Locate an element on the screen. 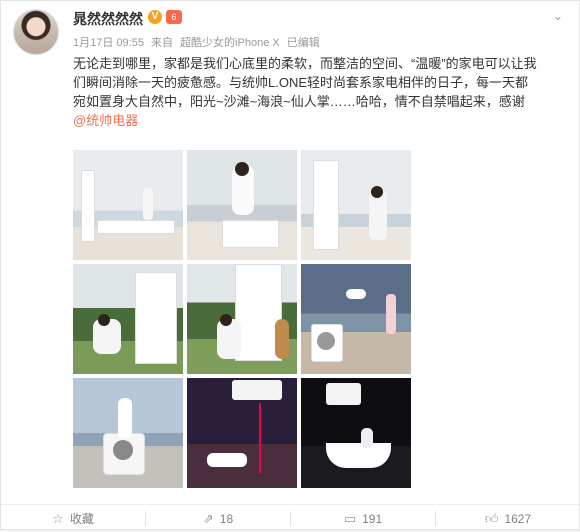  like-count: 1627 is located at coordinates (518, 518).